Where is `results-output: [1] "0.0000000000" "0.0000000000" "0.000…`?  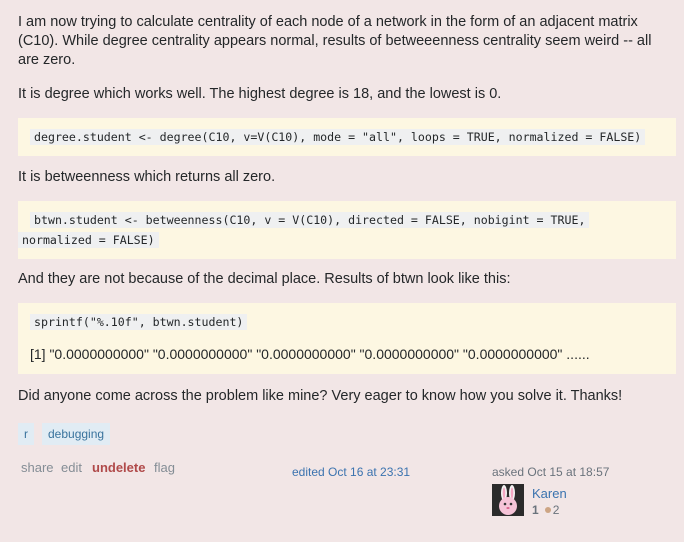 results-output: [1] "0.0000000000" "0.0000000000" "0.000… is located at coordinates (310, 354).